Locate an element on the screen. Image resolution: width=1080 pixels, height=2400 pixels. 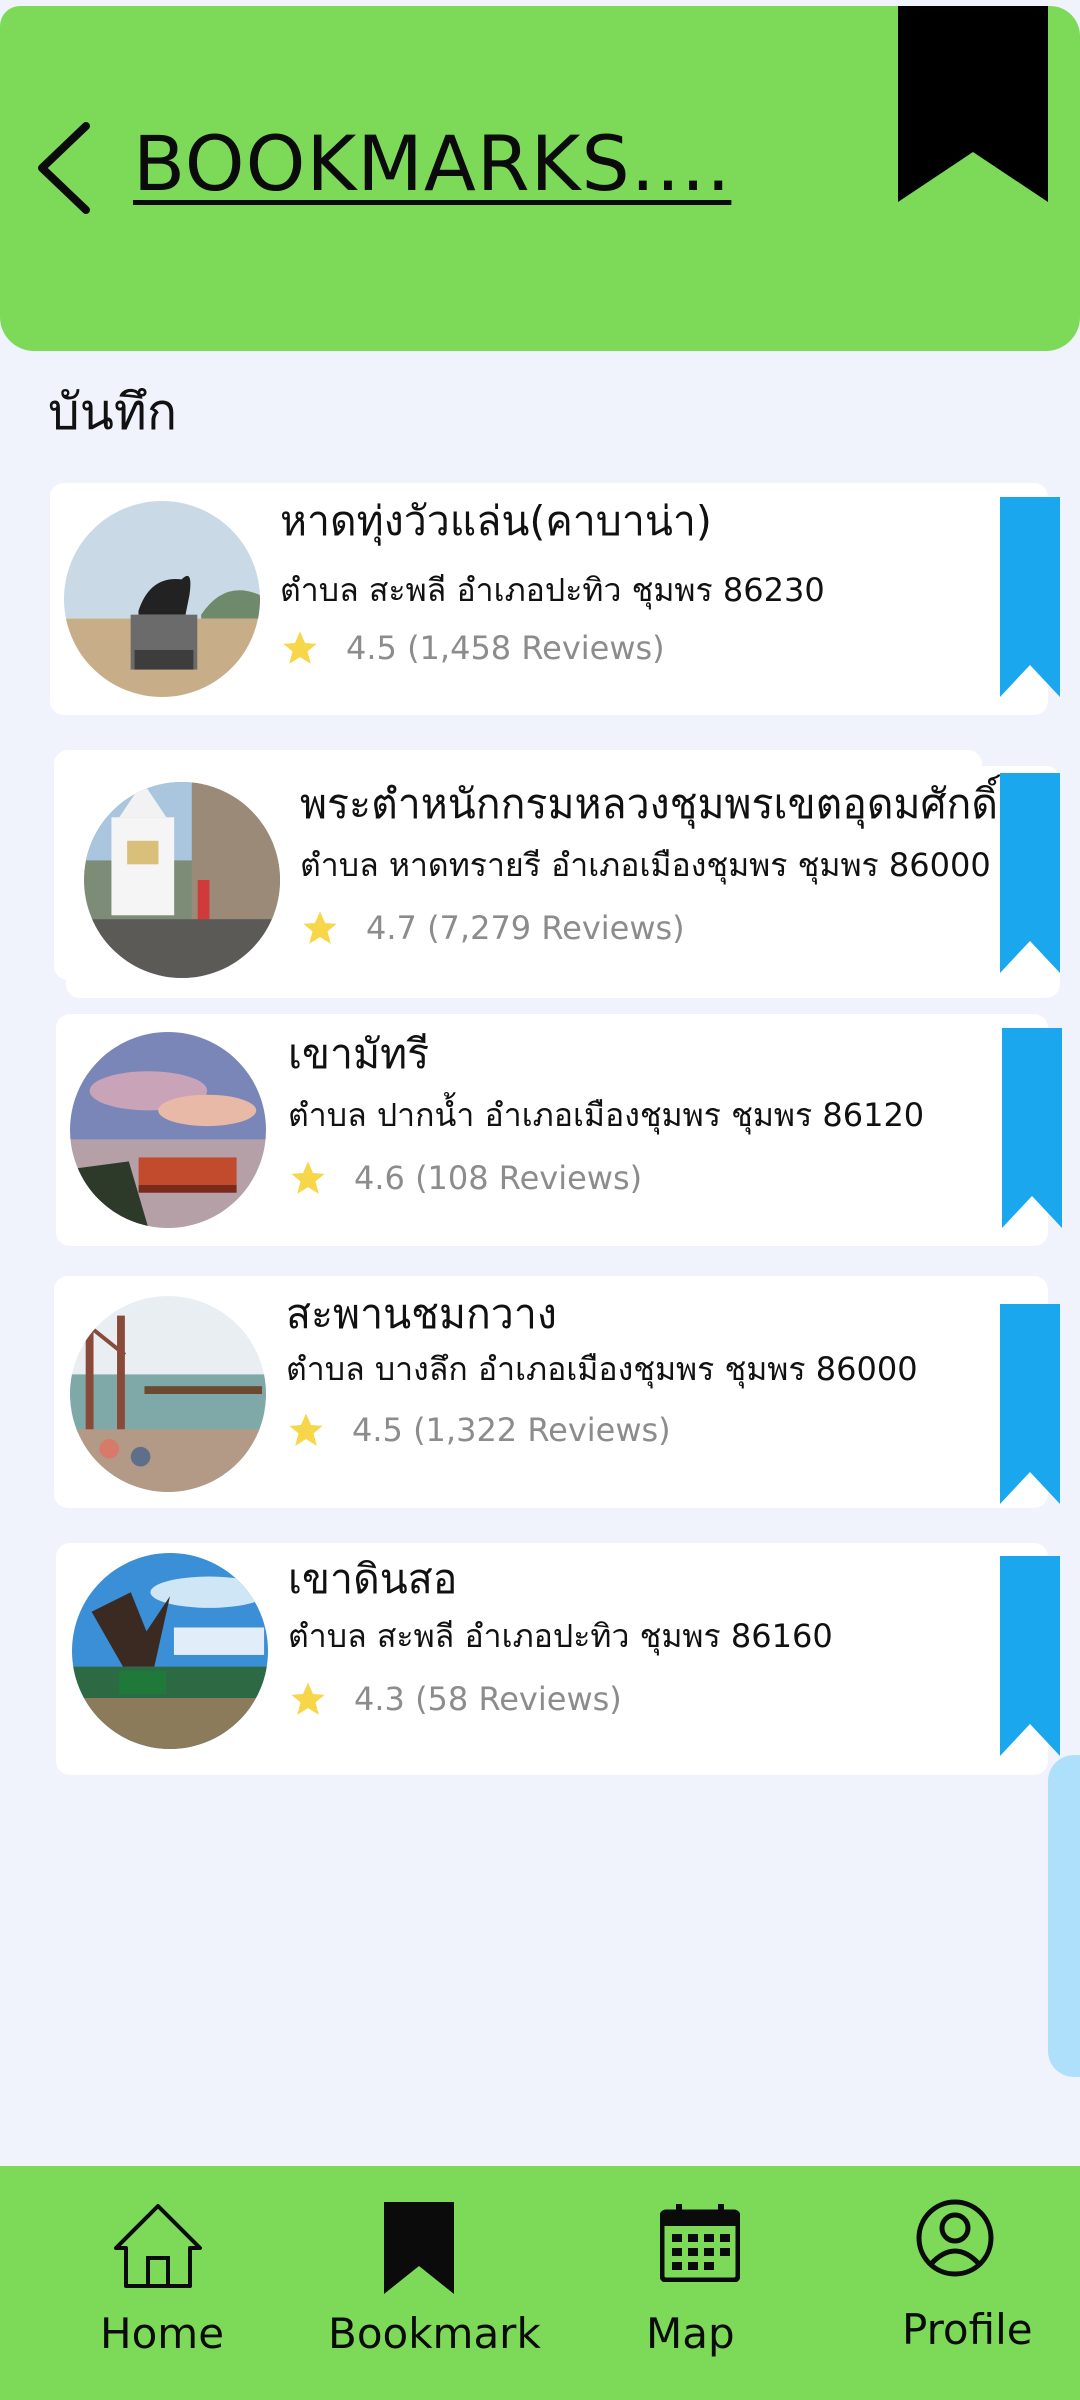
rating-row: 4.6 (108 Reviews) is located at coordinates (465, 1183).